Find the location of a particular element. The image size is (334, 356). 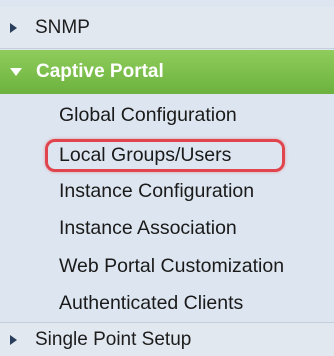

nav-item-snmp: SNMP is located at coordinates (167, 28).